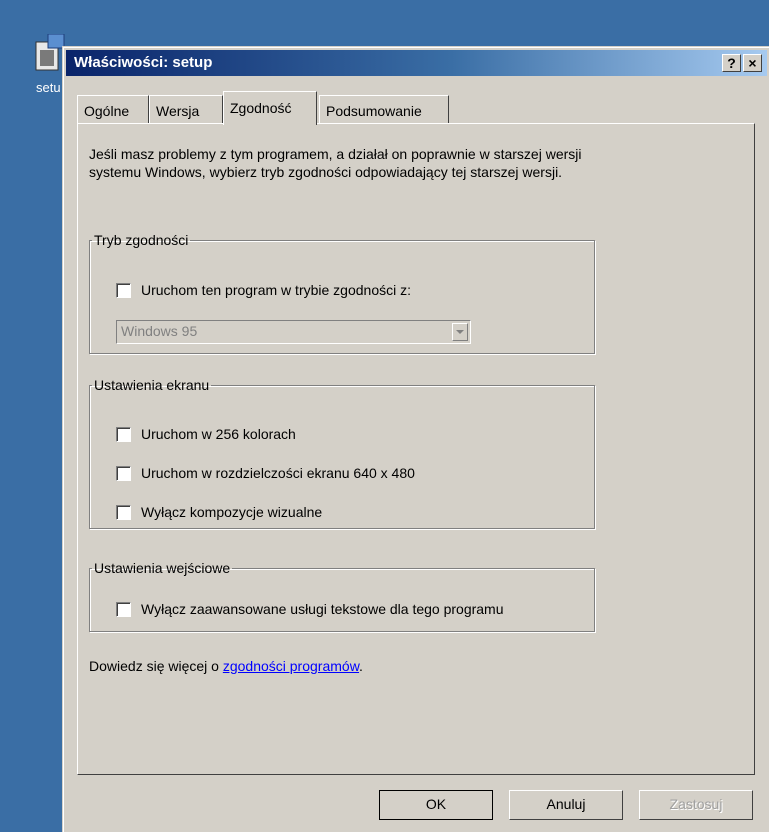 The height and width of the screenshot is (832, 769). What do you see at coordinates (186, 109) in the screenshot?
I see `tab-version: Wersja` at bounding box center [186, 109].